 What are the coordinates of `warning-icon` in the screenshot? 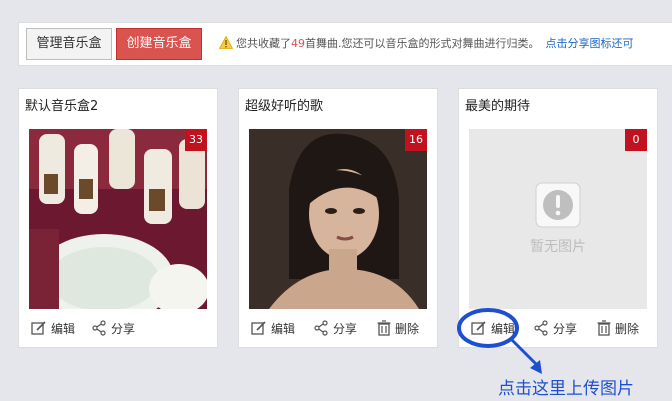 It's located at (226, 42).